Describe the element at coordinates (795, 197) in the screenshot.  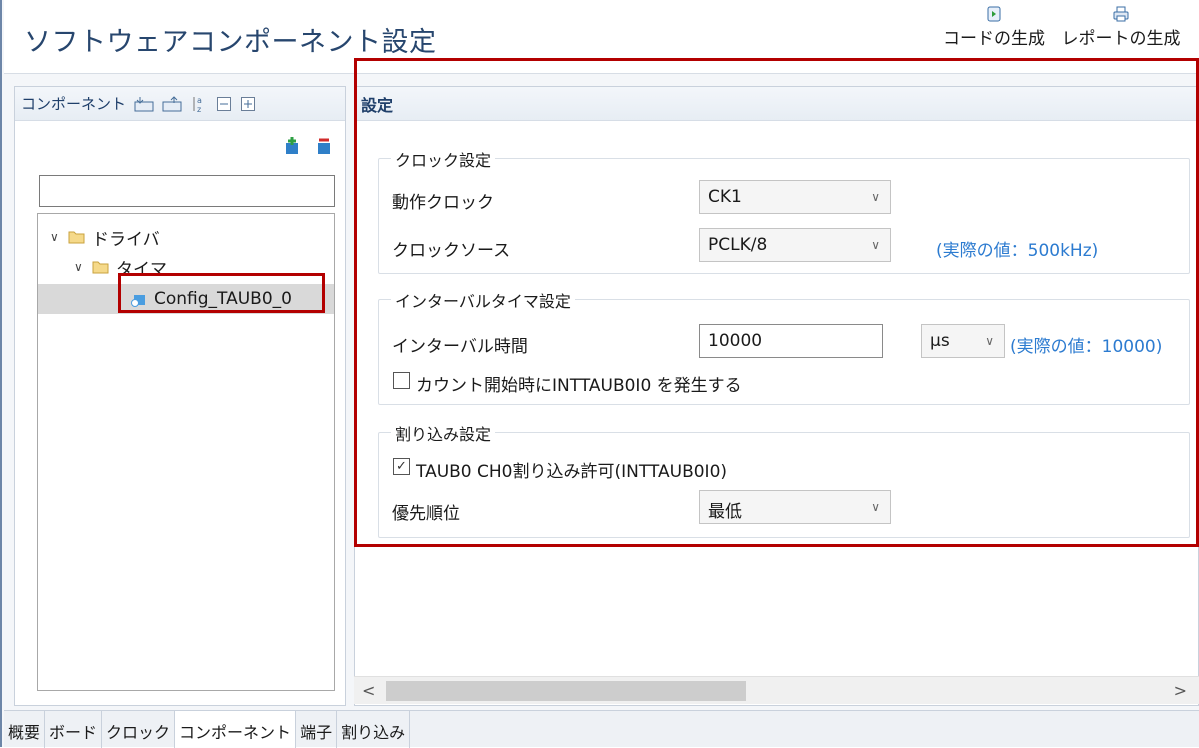
I see `operation-clock-select: CK1 ∨` at that location.